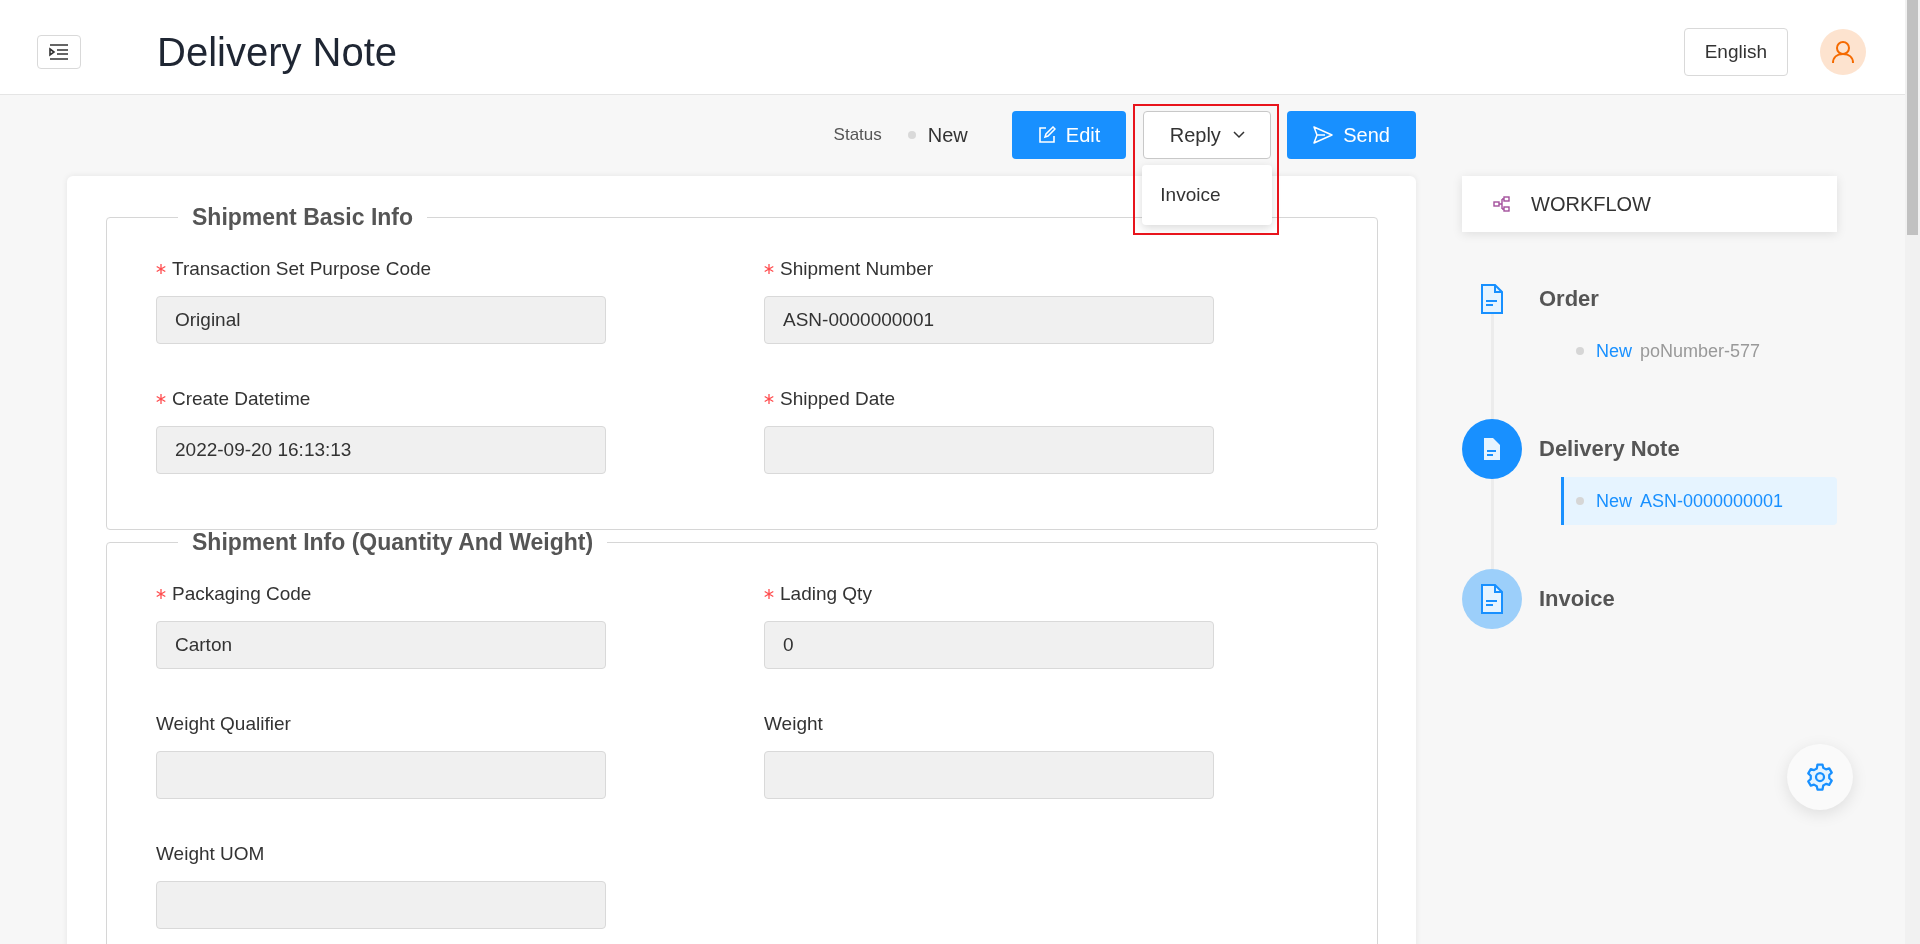  I want to click on settings-icon, so click(1820, 777).